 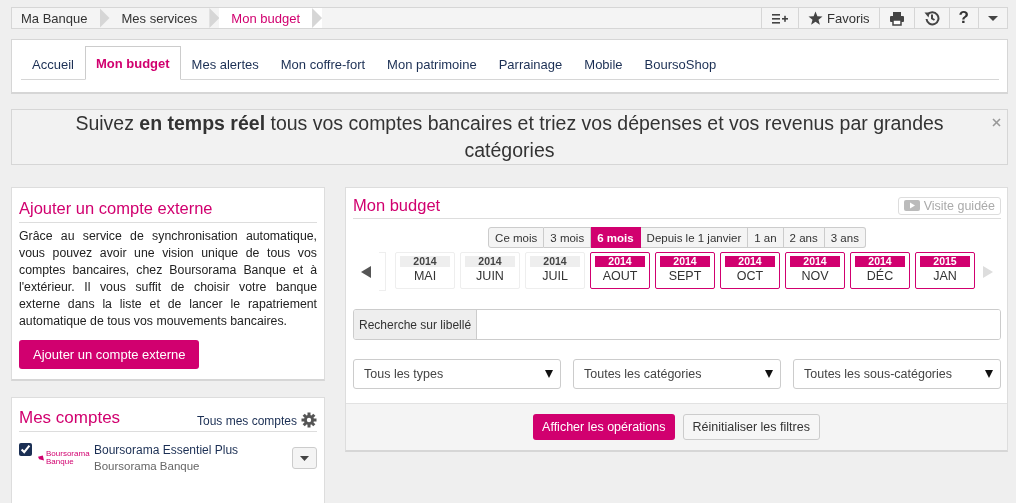 What do you see at coordinates (164, 18) in the screenshot?
I see `breadcrumb-link: Mes services` at bounding box center [164, 18].